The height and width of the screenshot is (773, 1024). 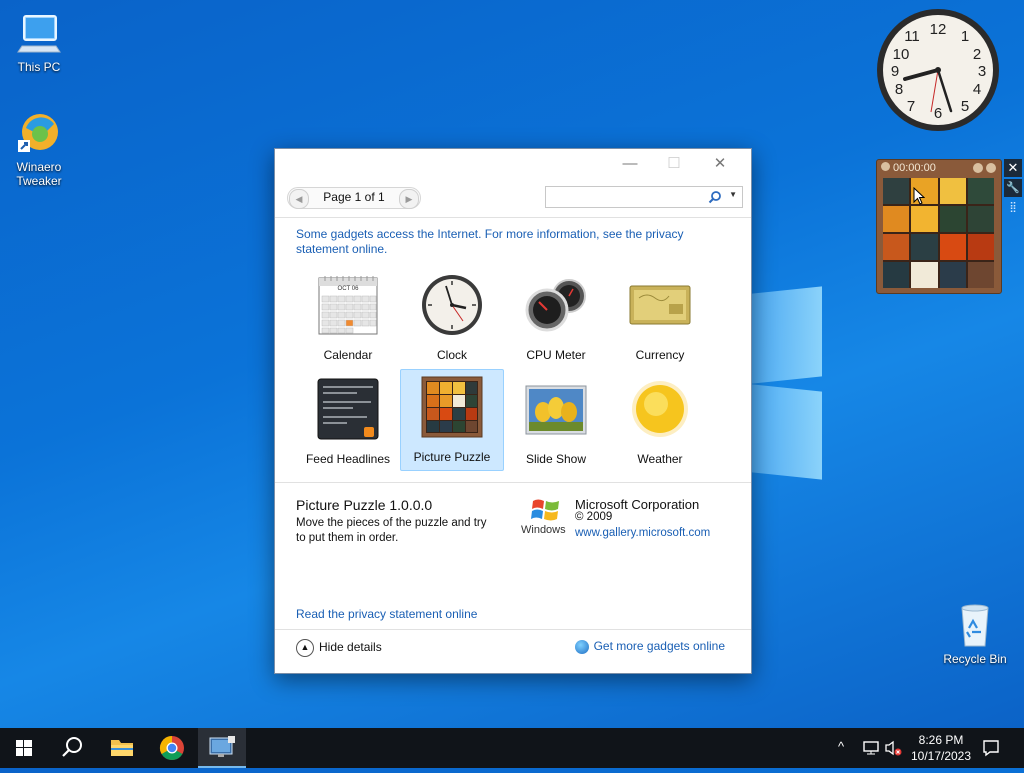 I want to click on gadget-label: Currency, so click(x=660, y=355).